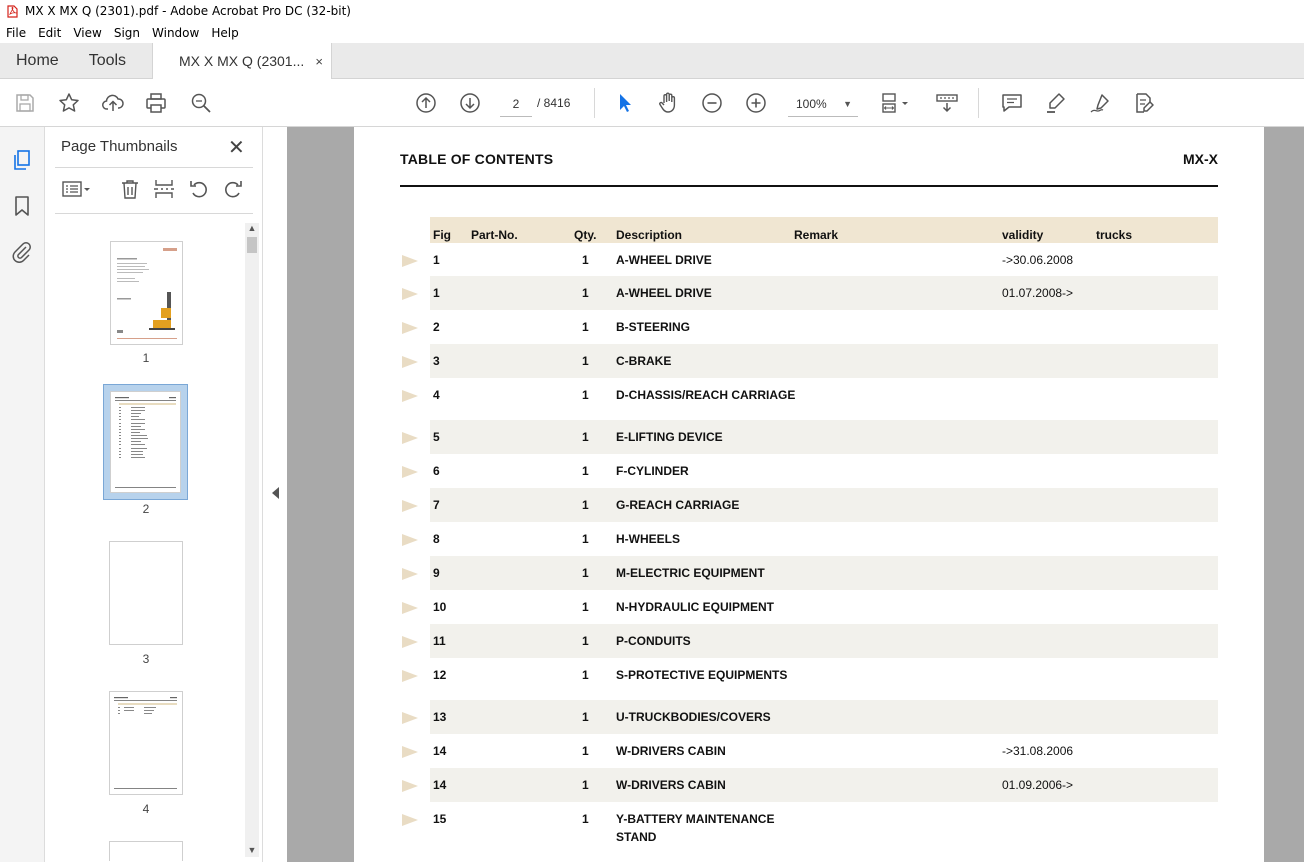  I want to click on row-background, so click(824, 717).